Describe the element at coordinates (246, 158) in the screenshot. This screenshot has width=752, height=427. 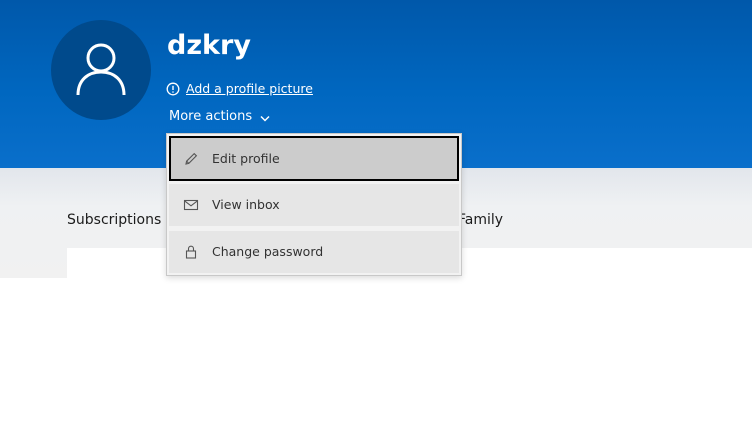
I see `menu-item-label: Edit profile` at that location.